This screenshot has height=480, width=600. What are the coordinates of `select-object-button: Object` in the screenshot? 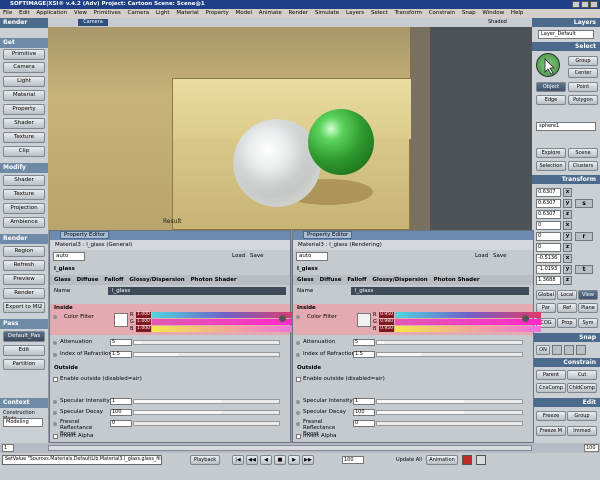 It's located at (551, 87).